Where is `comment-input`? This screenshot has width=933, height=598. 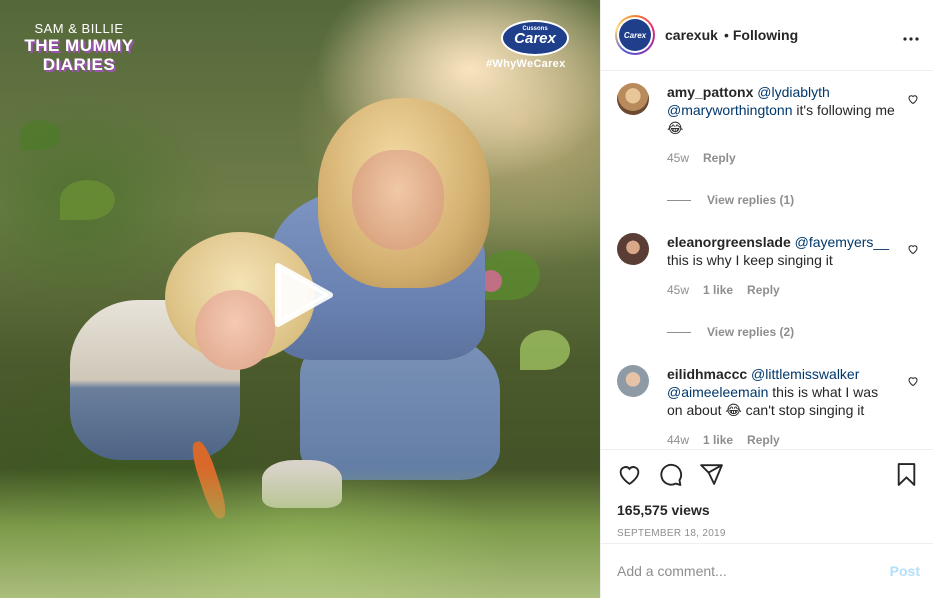
comment-input is located at coordinates (753, 571).